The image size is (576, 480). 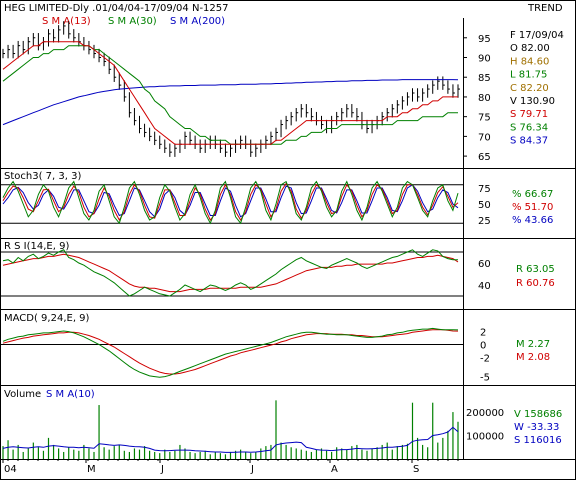 I want to click on stoch-value: % 66.67, so click(x=532, y=194).